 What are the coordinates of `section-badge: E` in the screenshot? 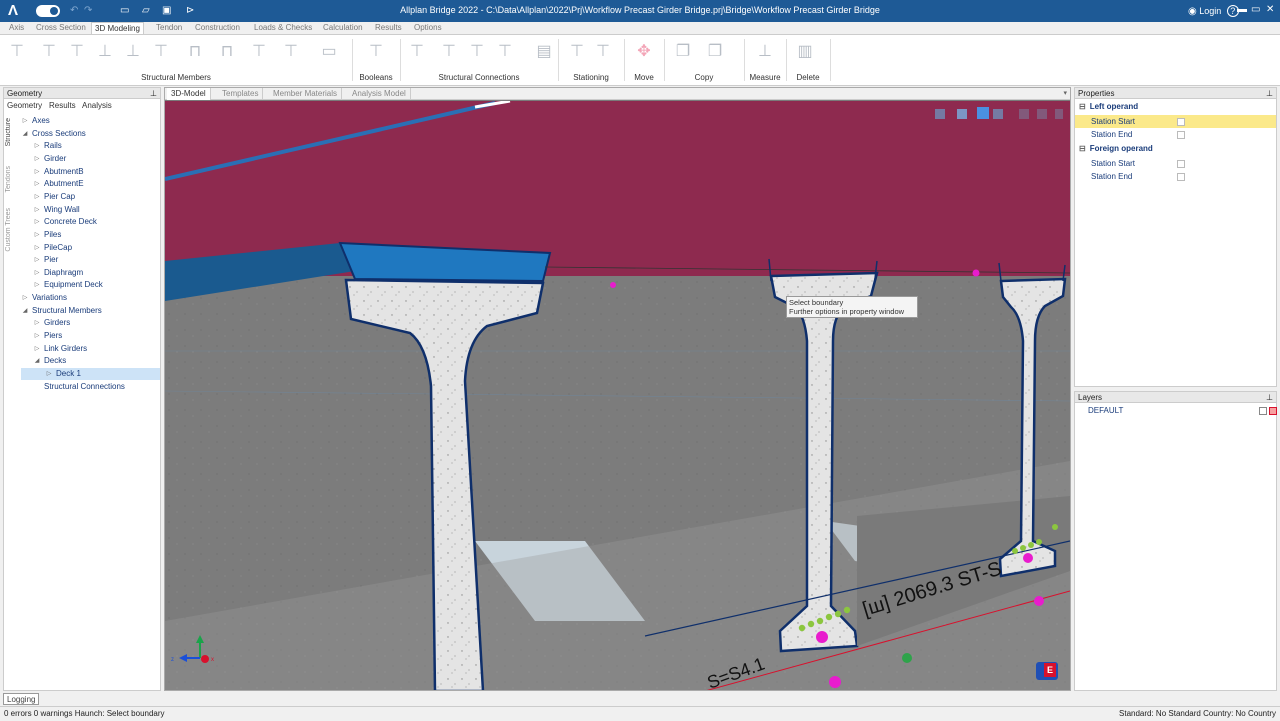 It's located at (1047, 671).